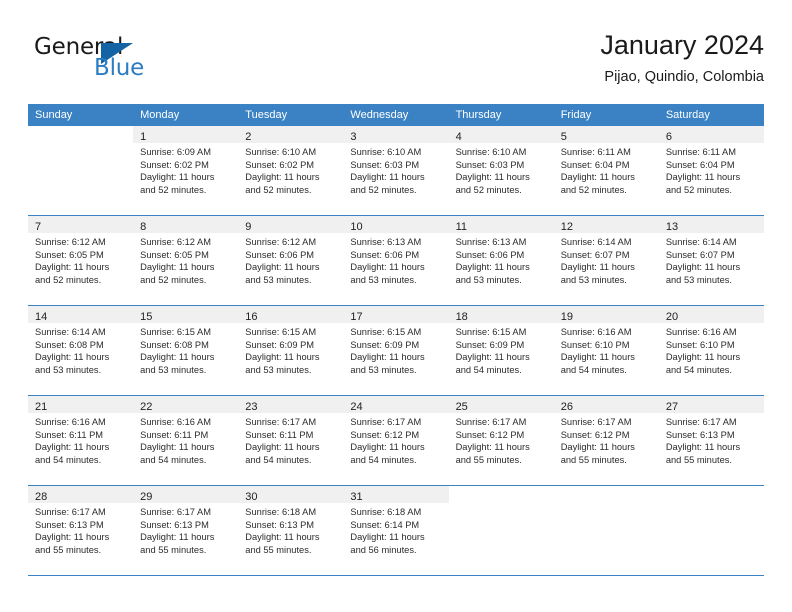  I want to click on day-number: 15, so click(146, 317).